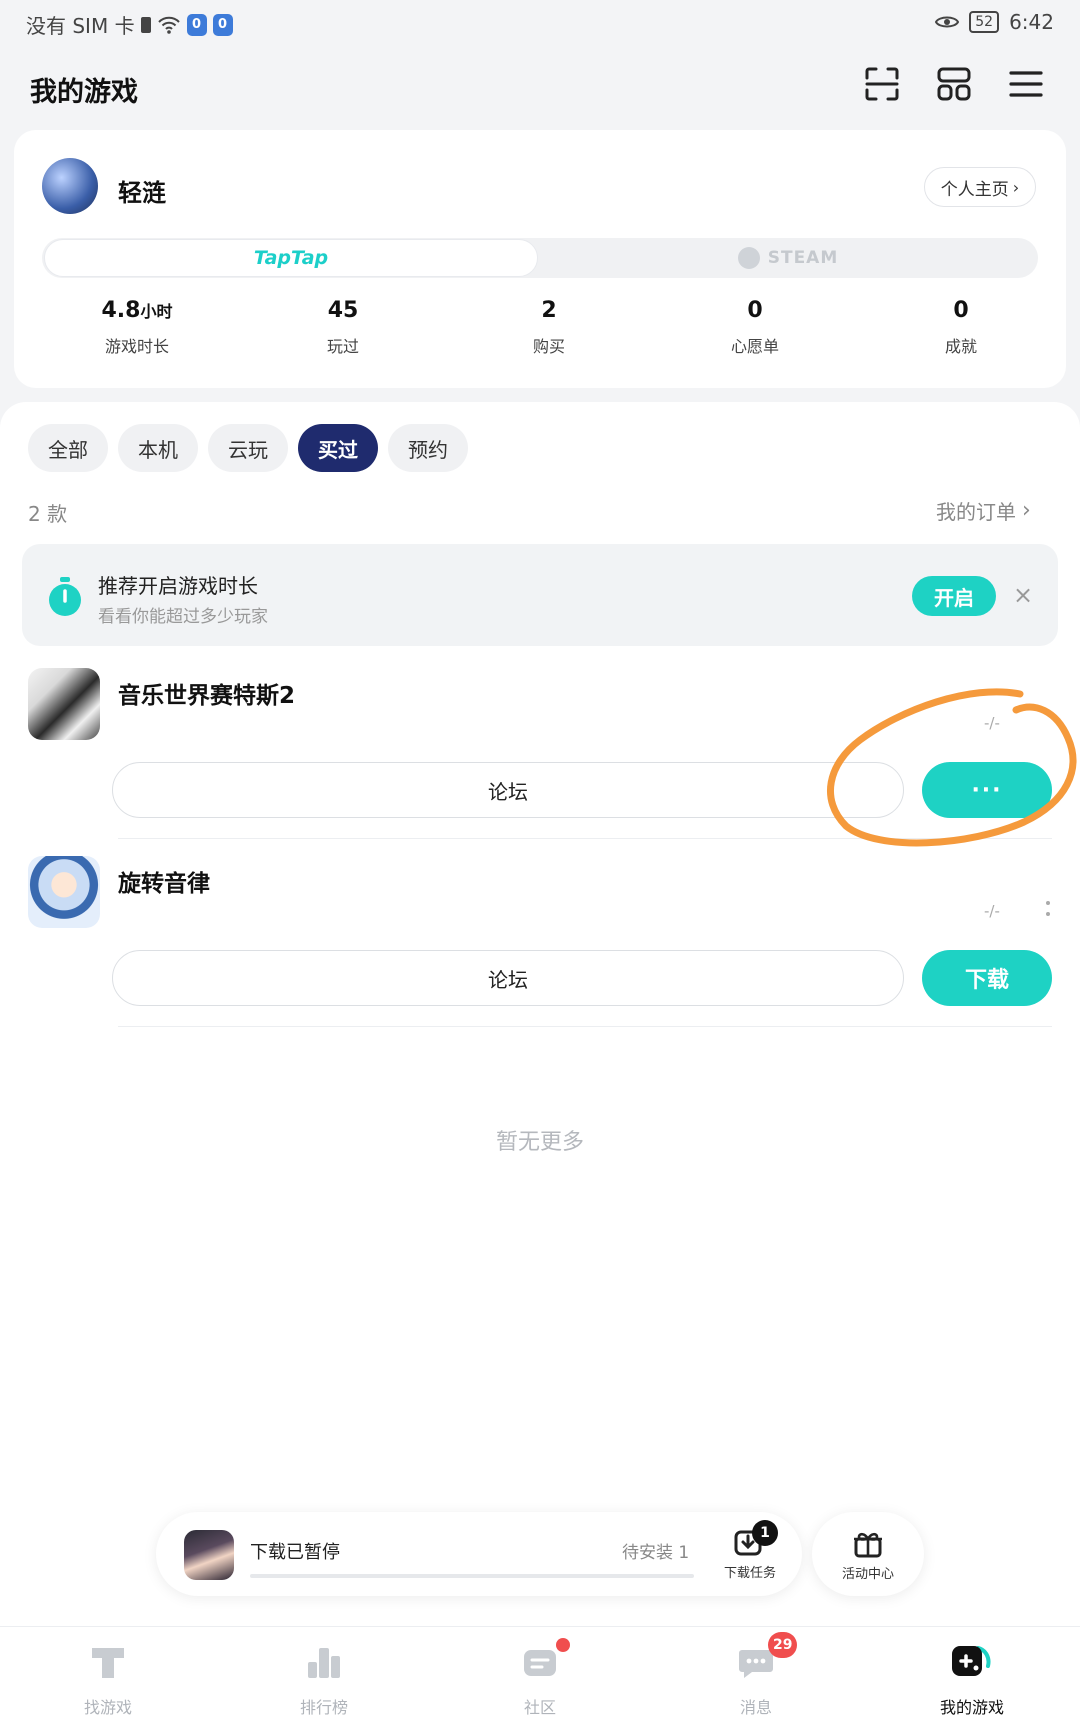  I want to click on find-games-icon, so click(108, 1663).